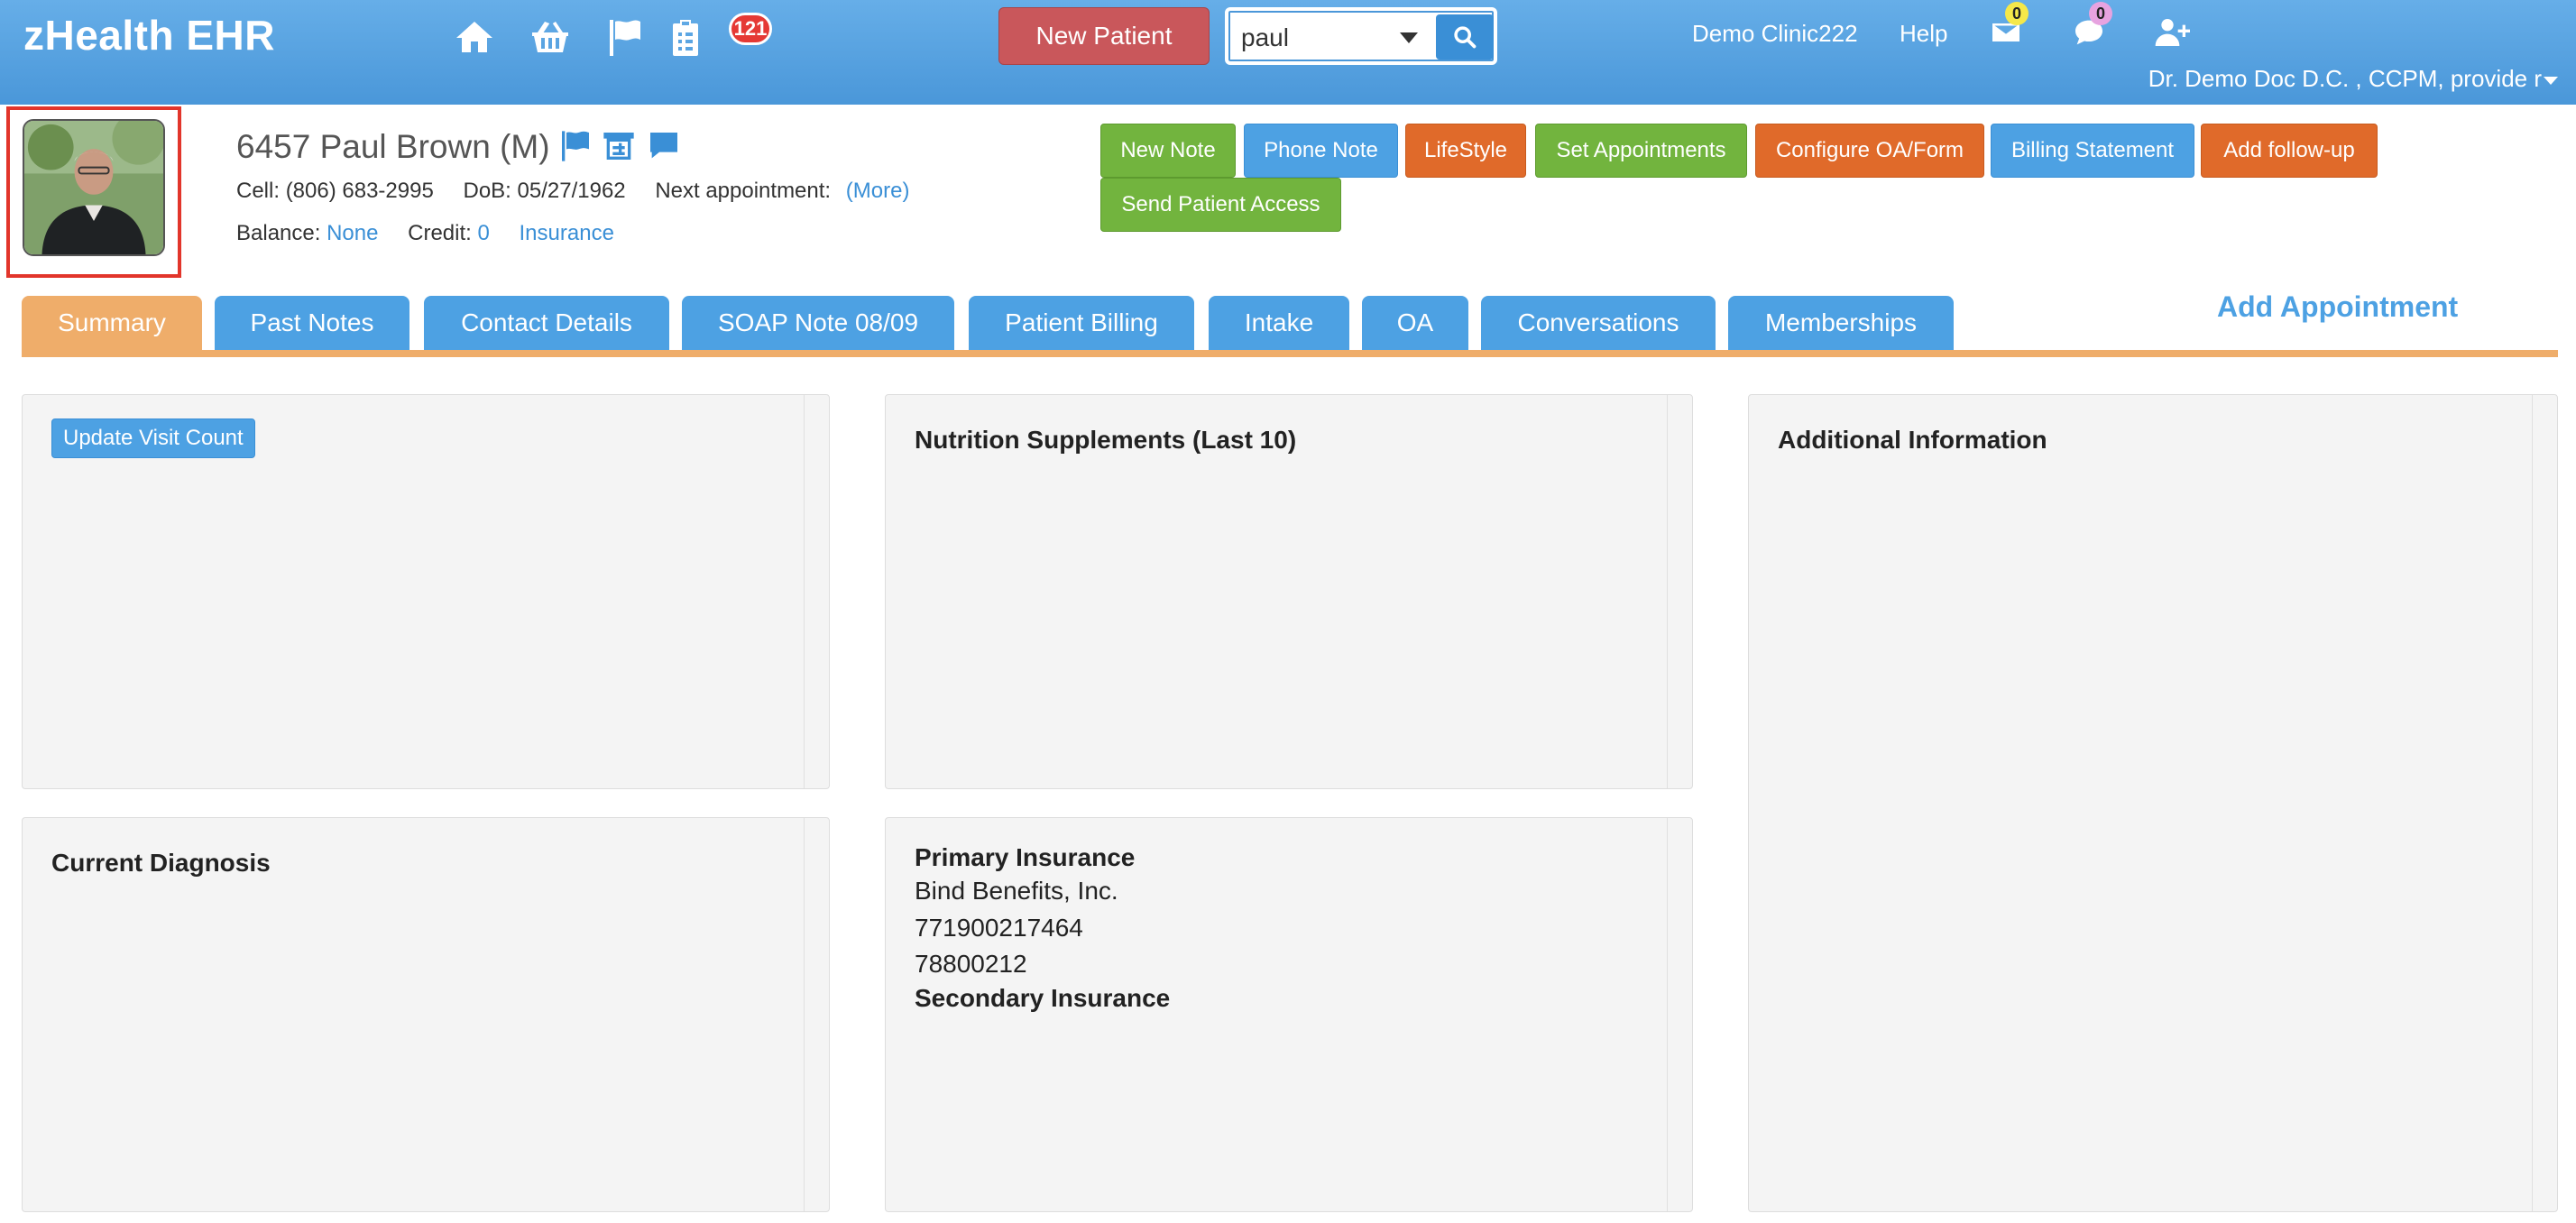  Describe the element at coordinates (393, 146) in the screenshot. I see `patient-name: 6457 Paul Brown (M)` at that location.